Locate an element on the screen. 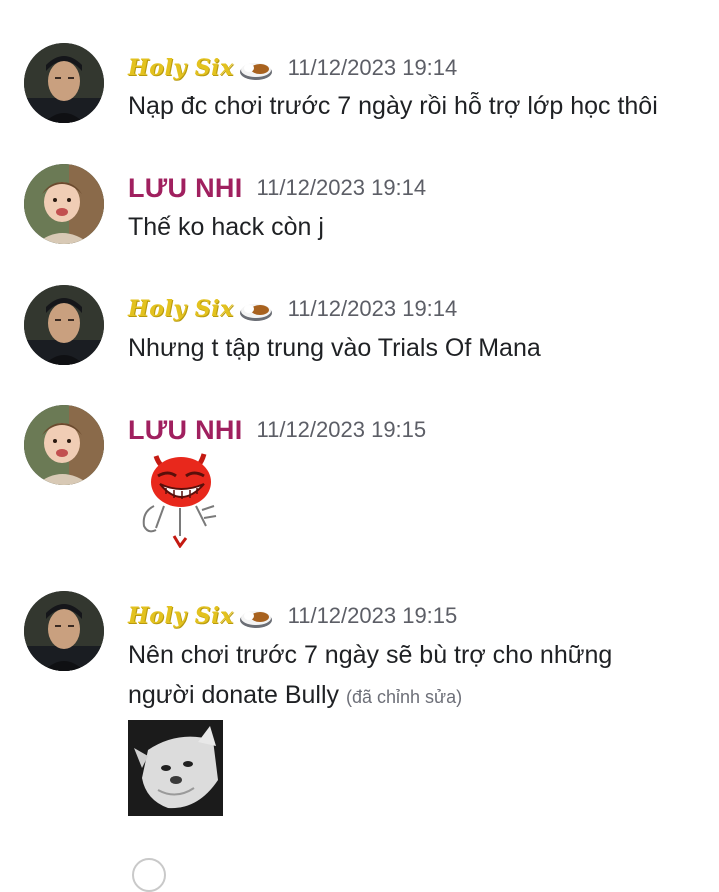 This screenshot has height=892, width=719. message-text: Nhưng t tập trung vào Trials Of Mana is located at coordinates (334, 348).